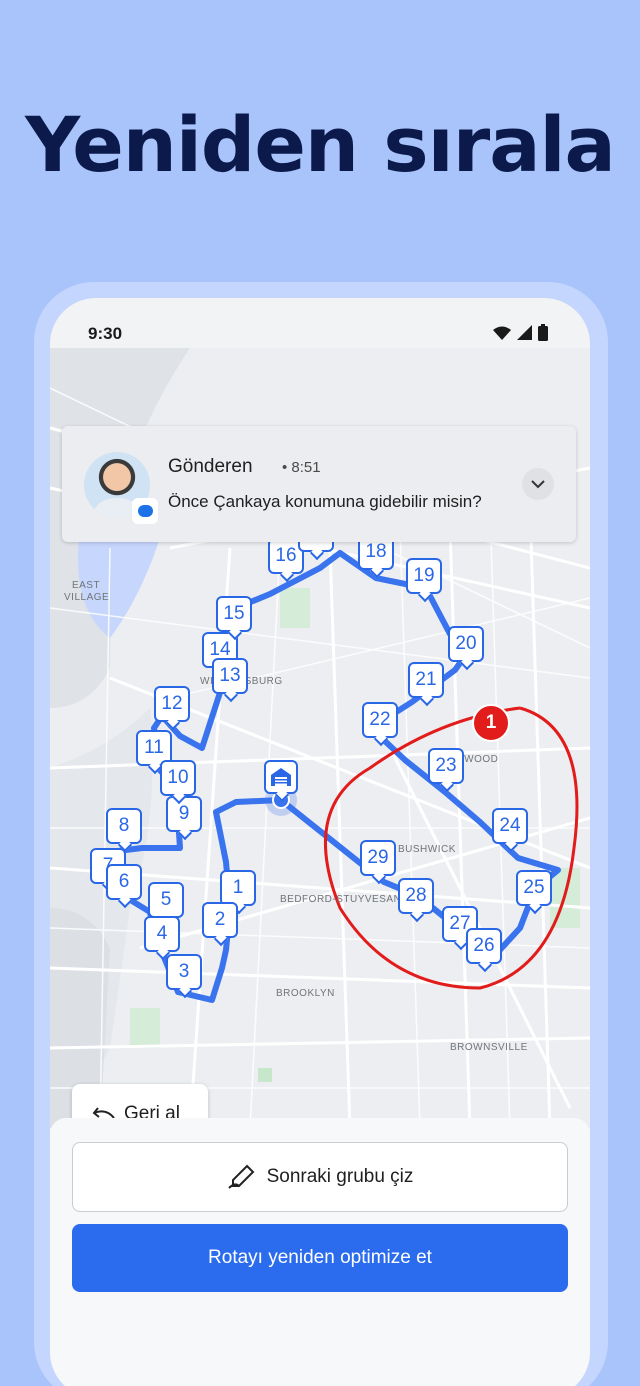 The image size is (640, 1386). I want to click on notification-sender: Gönderen, so click(210, 466).